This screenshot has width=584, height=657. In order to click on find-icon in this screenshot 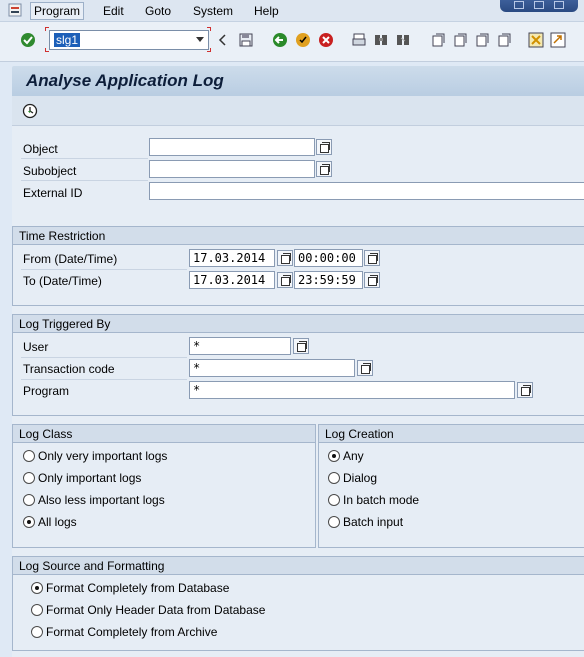, I will do `click(381, 40)`.